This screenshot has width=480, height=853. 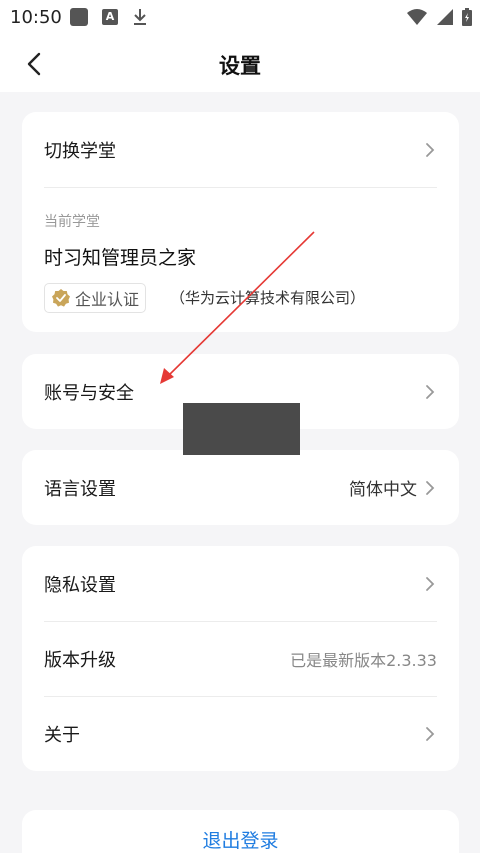 I want to click on logout-button: 退出登录, so click(x=240, y=831).